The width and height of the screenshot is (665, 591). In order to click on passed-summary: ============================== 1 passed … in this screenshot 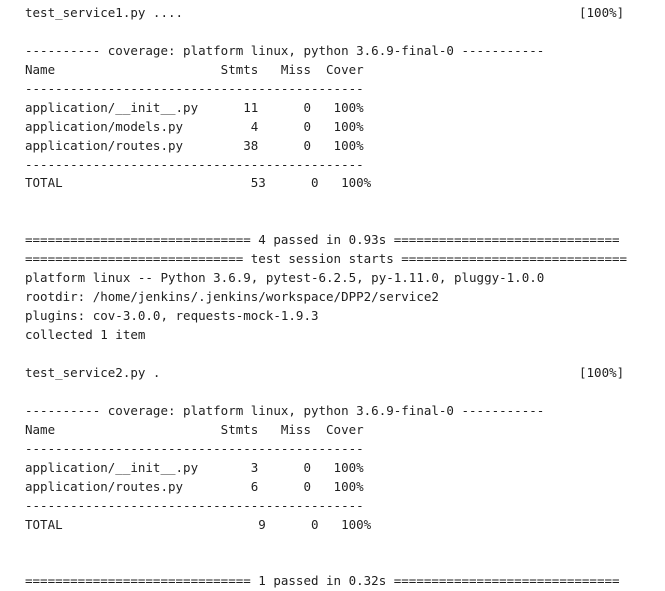, I will do `click(322, 580)`.